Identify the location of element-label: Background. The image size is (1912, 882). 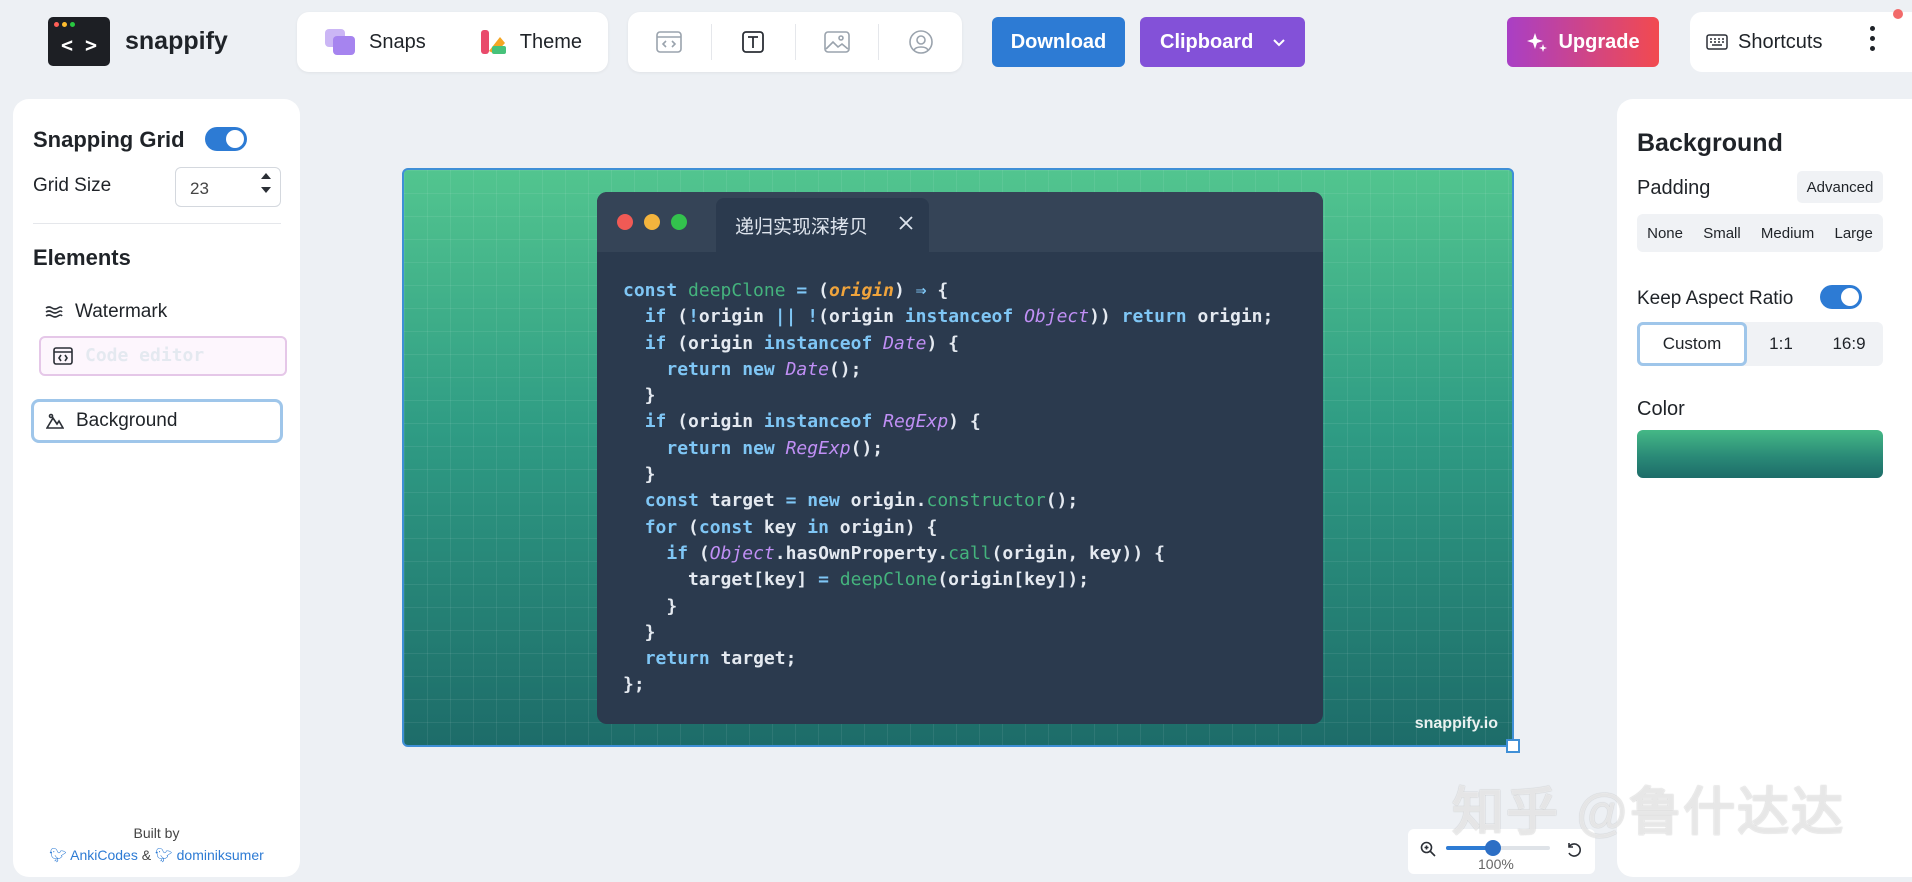
(127, 420).